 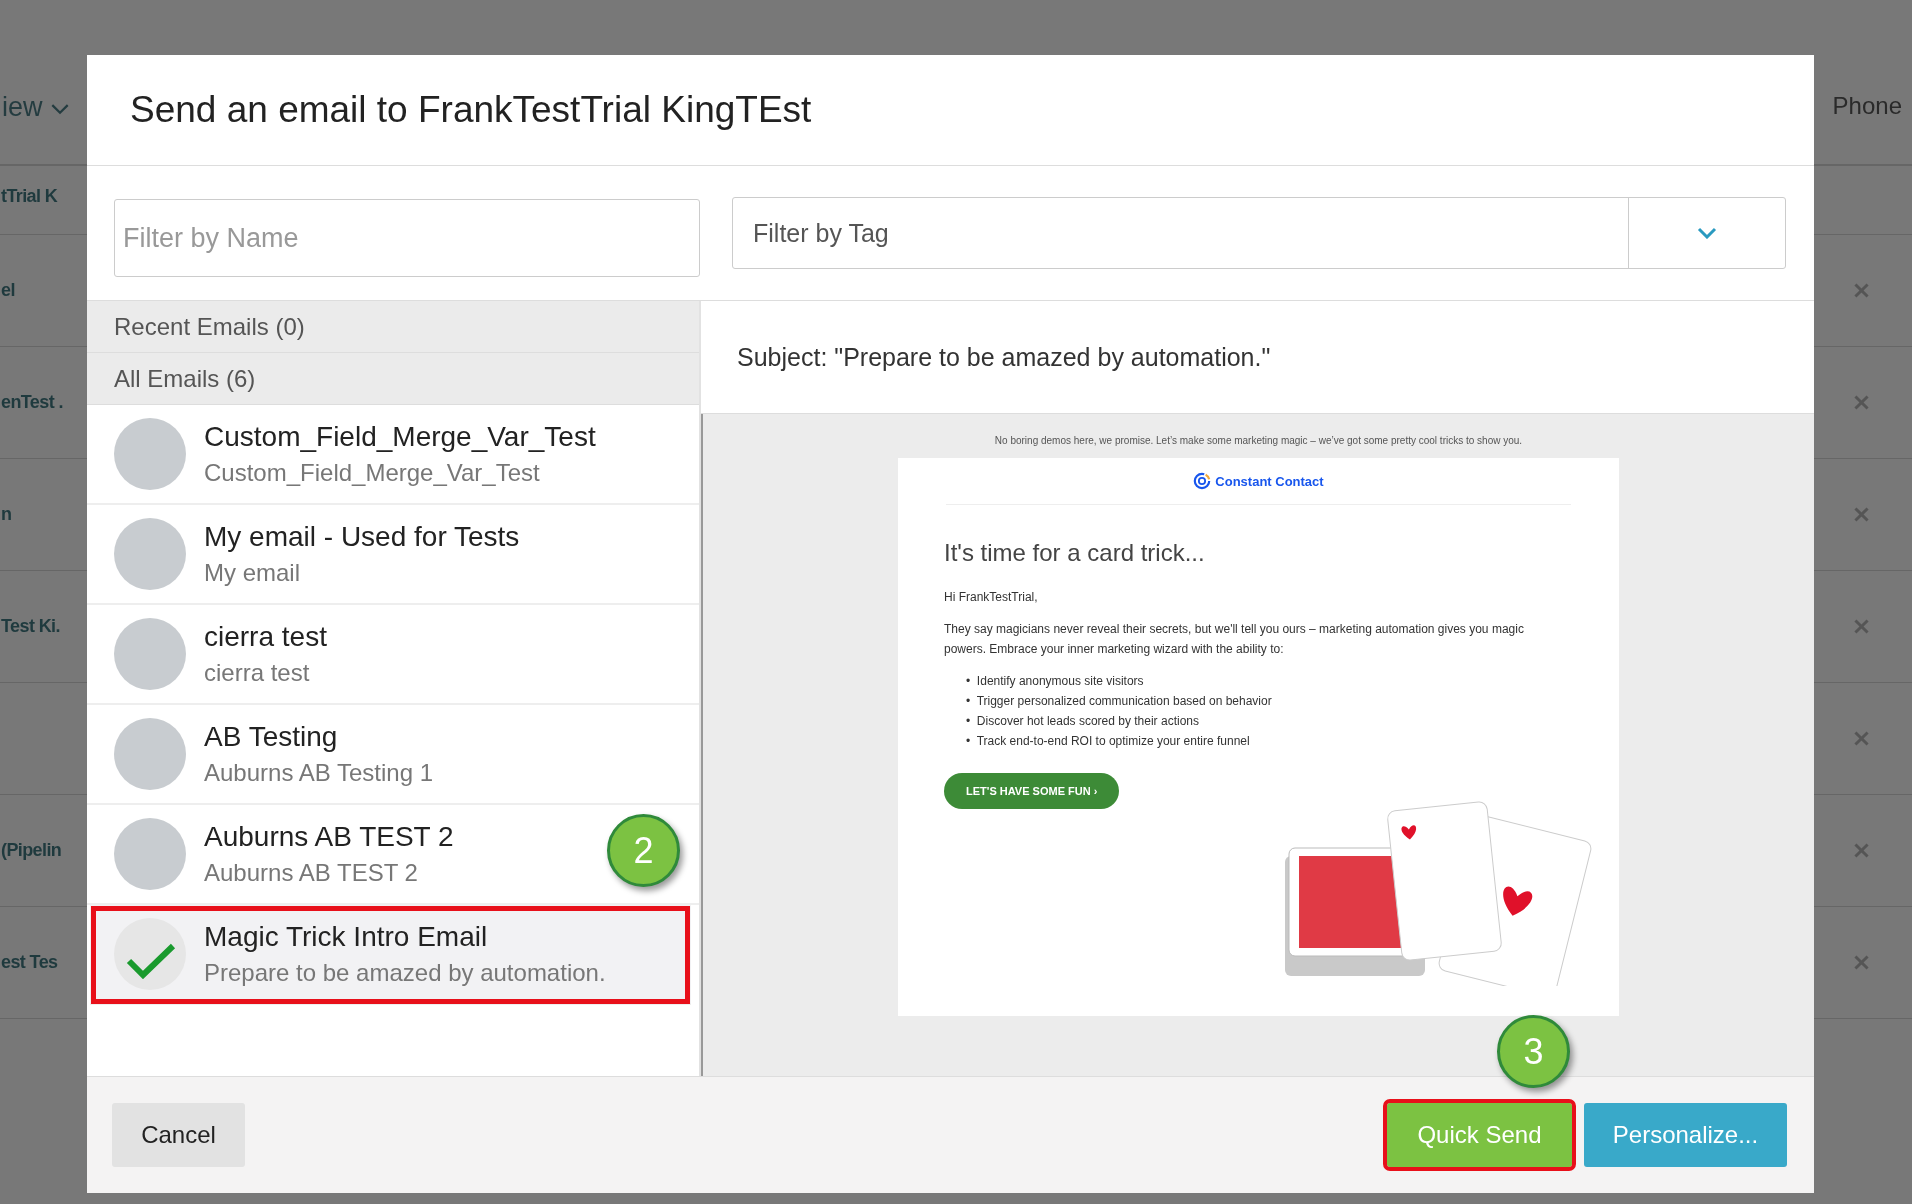 What do you see at coordinates (257, 673) in the screenshot?
I see `email-subtitle: cierra test` at bounding box center [257, 673].